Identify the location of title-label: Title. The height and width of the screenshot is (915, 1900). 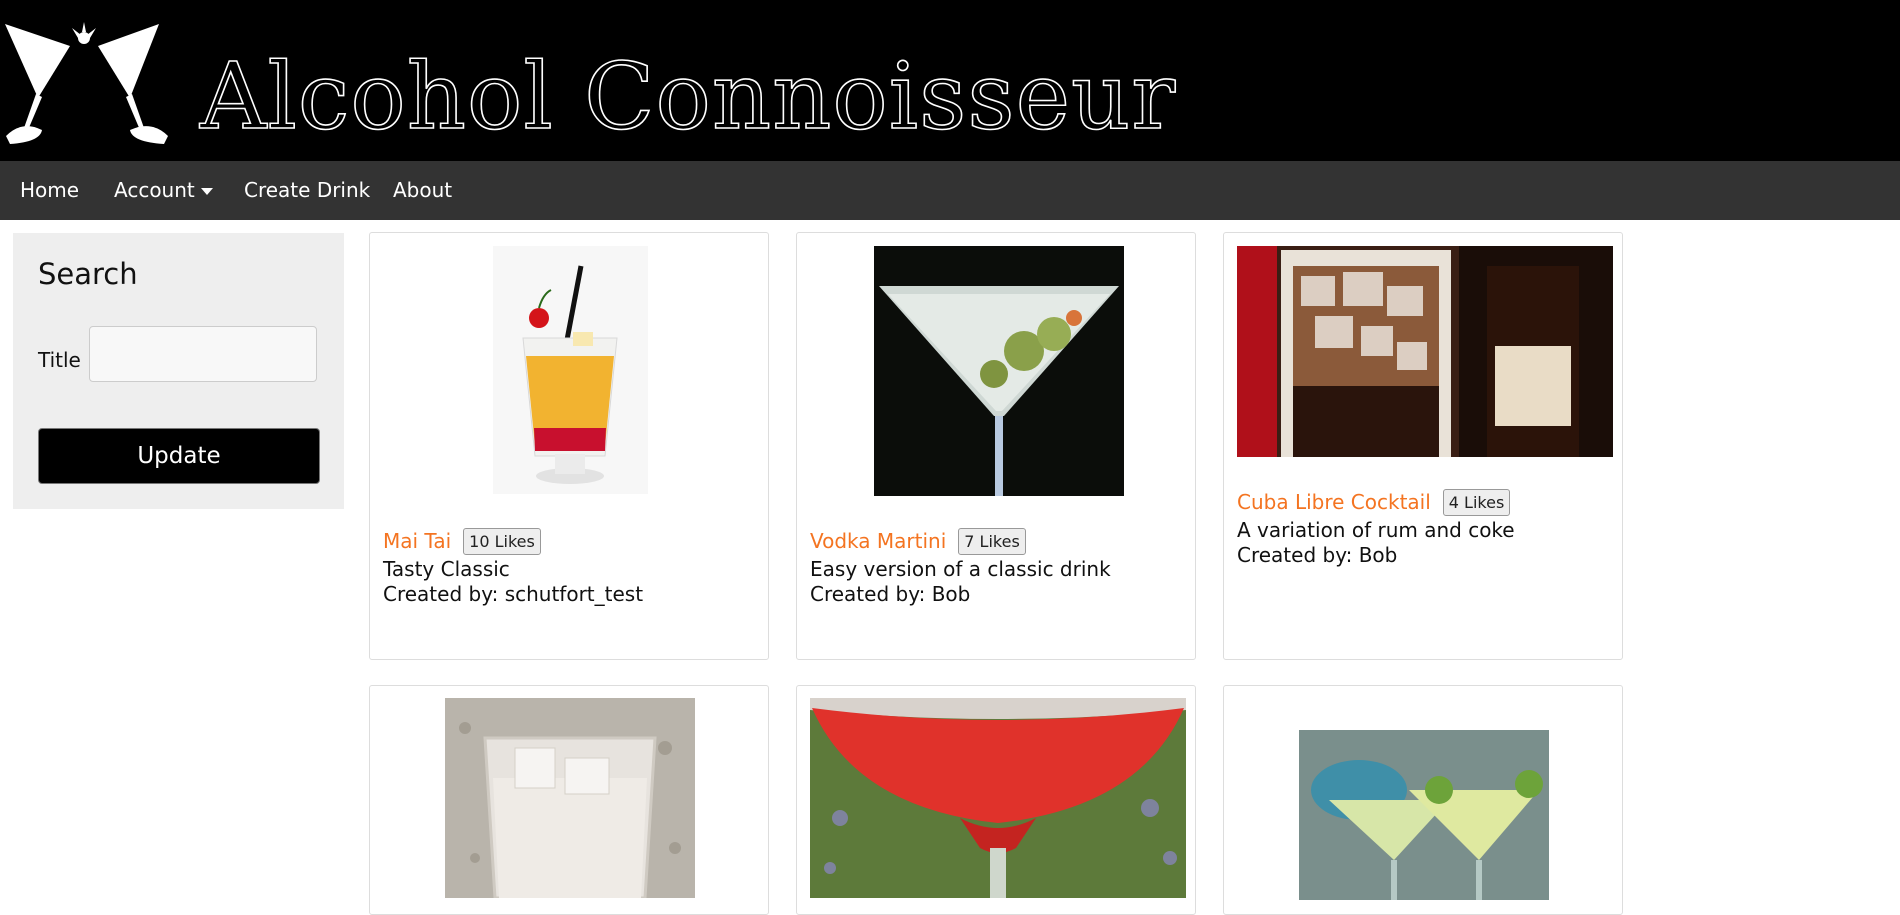
(59, 360).